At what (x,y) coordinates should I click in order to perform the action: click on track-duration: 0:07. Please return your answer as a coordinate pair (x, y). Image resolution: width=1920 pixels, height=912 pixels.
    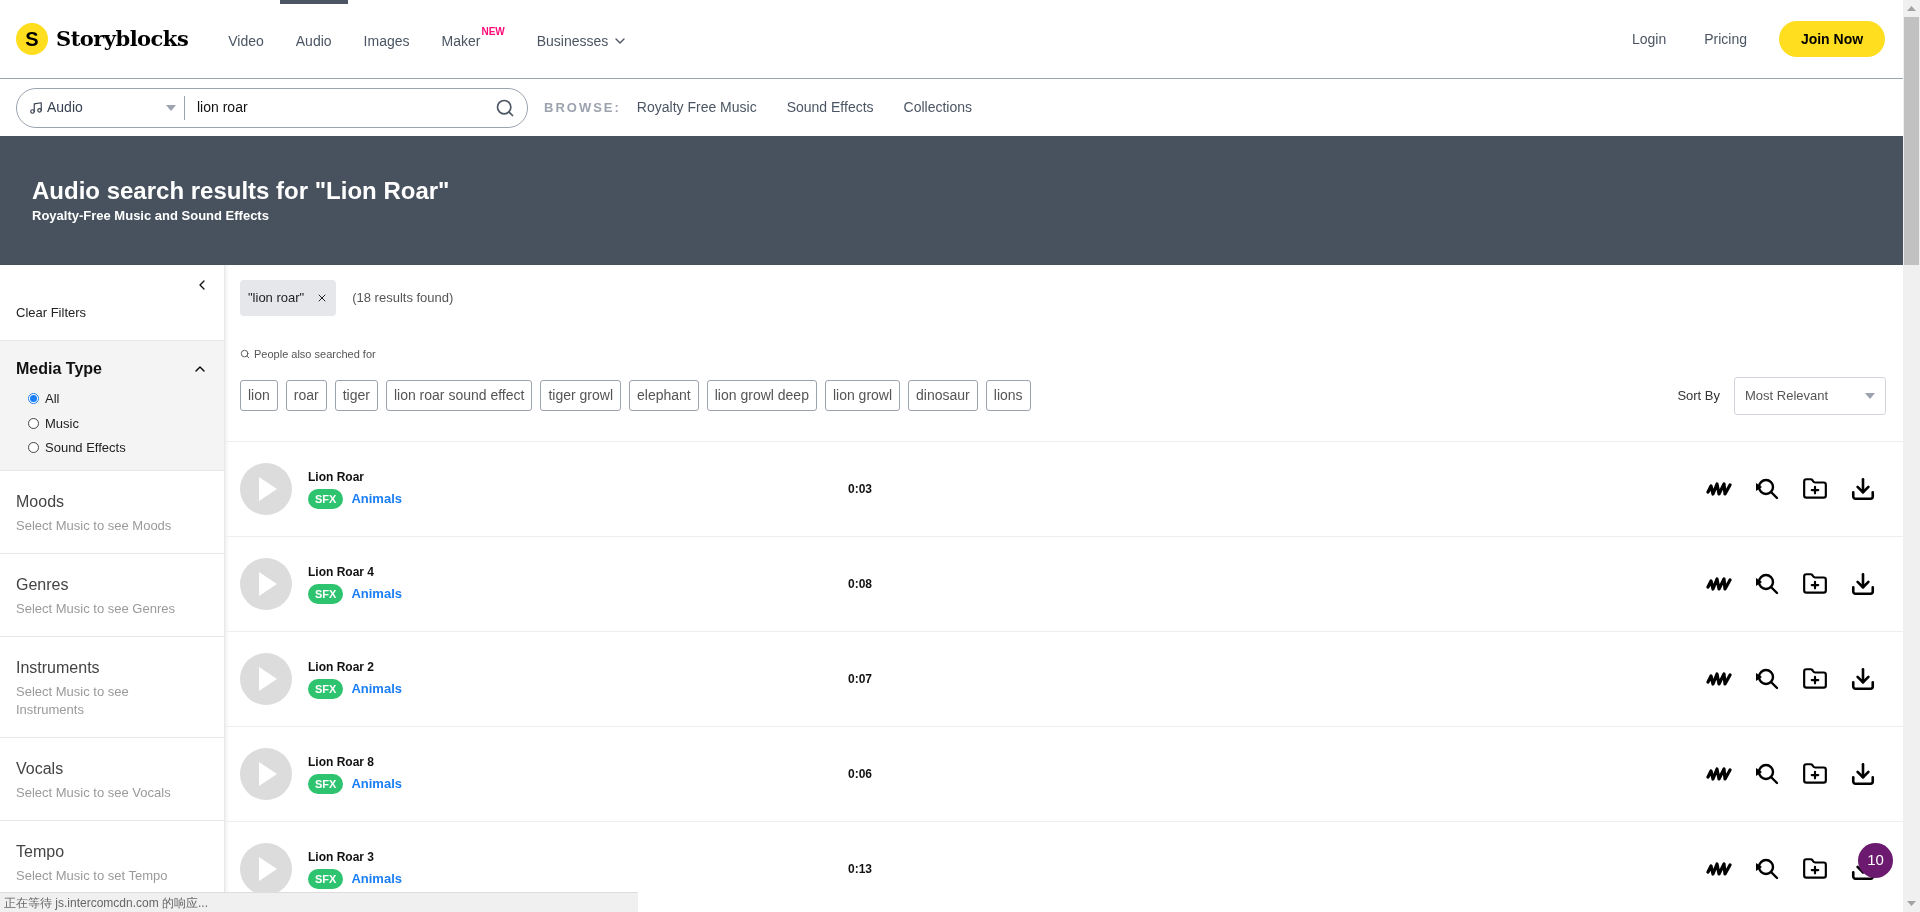
    Looking at the image, I should click on (860, 679).